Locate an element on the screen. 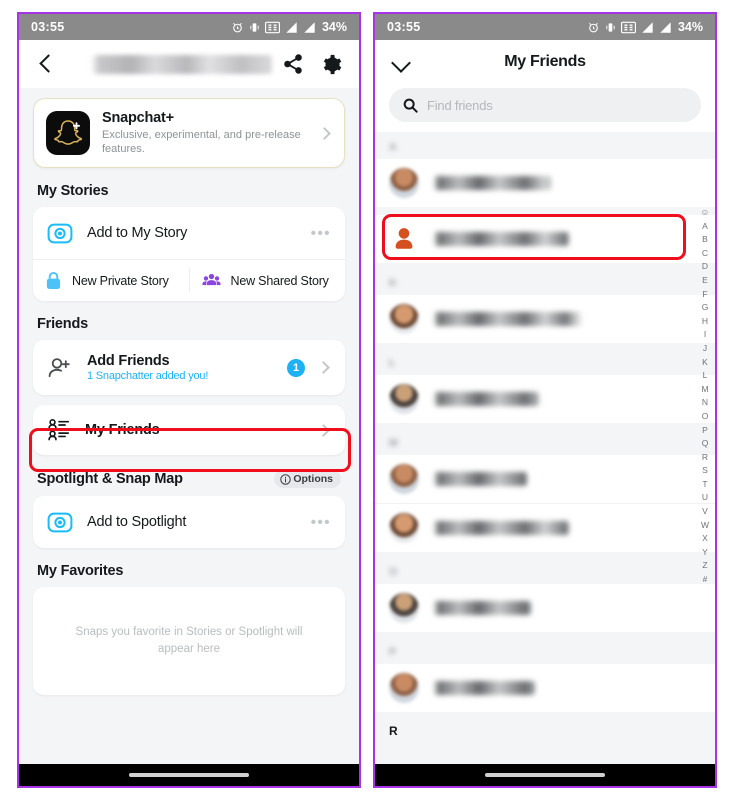 This screenshot has width=735, height=800. alpha-index-item: J is located at coordinates (705, 349).